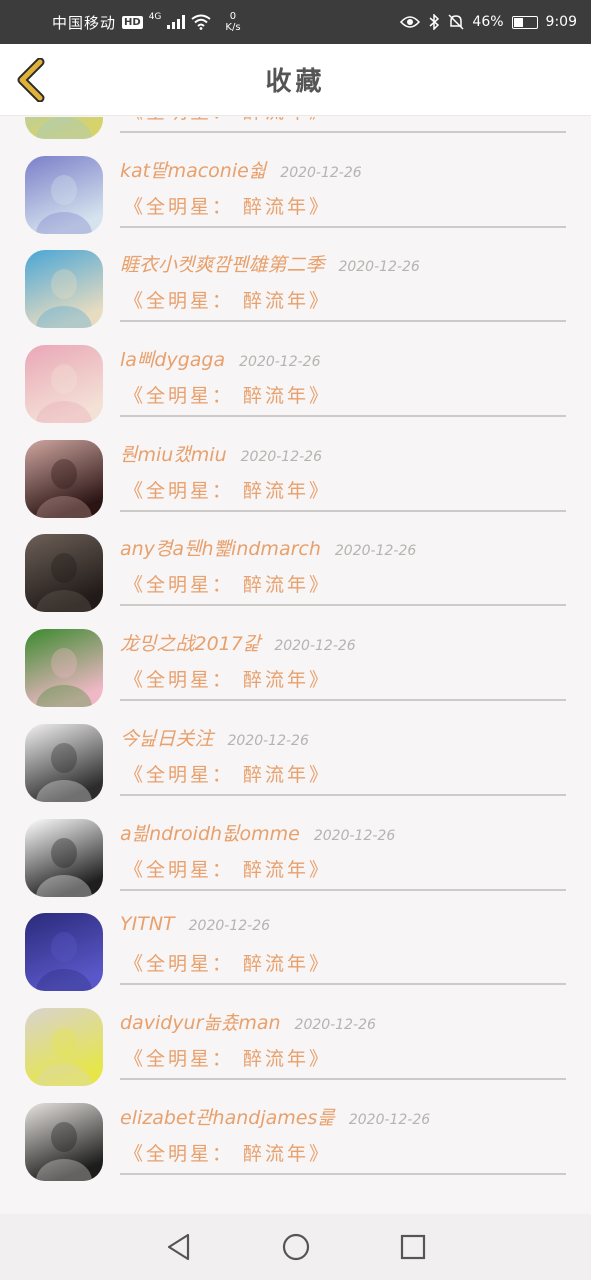 This screenshot has width=591, height=1280. Describe the element at coordinates (295, 660) in the screenshot. I see `favorite-item: 龙밍之战2017갍 2020-12-26 《全明星： 醉流年》` at that location.